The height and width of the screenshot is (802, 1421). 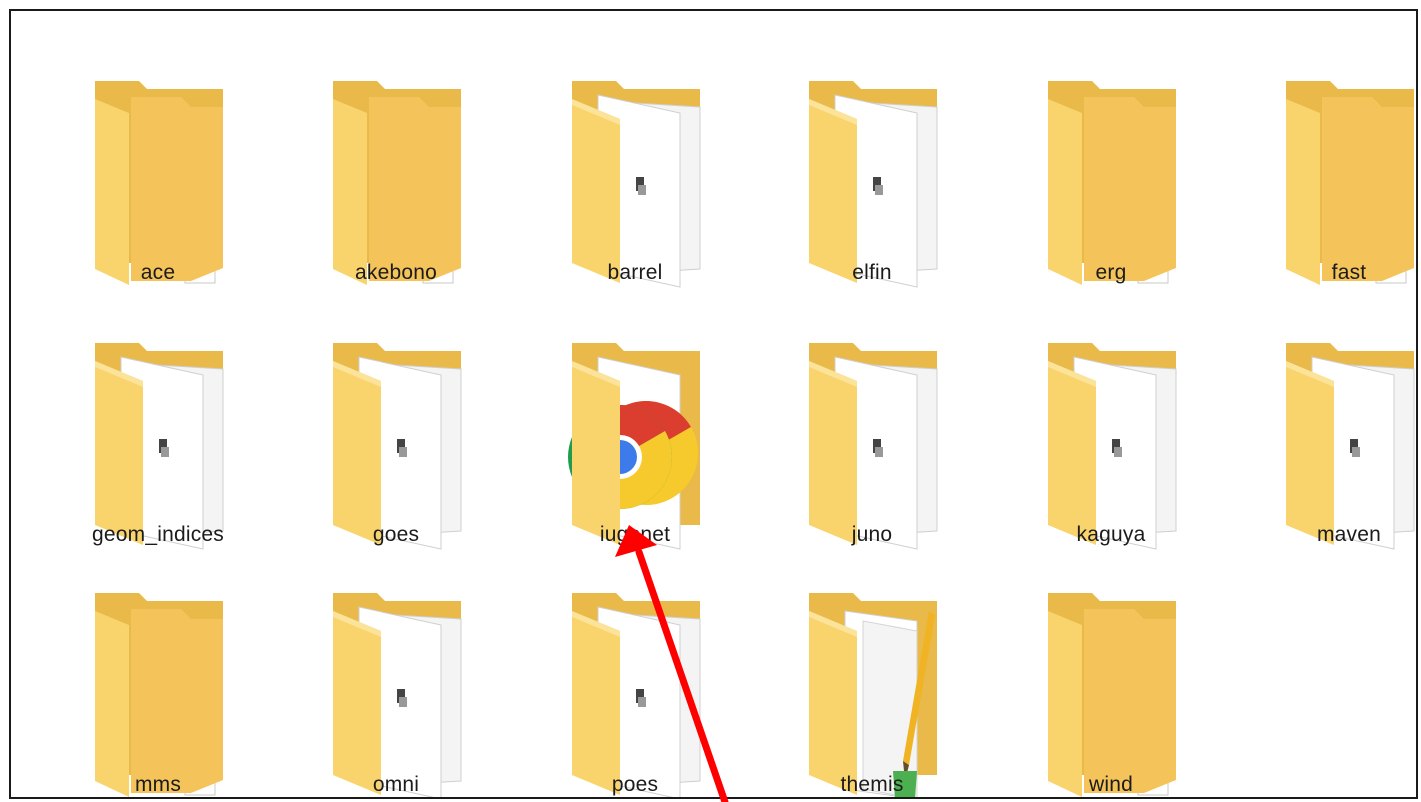 What do you see at coordinates (635, 534) in the screenshot?
I see `folder-label: iugonet` at bounding box center [635, 534].